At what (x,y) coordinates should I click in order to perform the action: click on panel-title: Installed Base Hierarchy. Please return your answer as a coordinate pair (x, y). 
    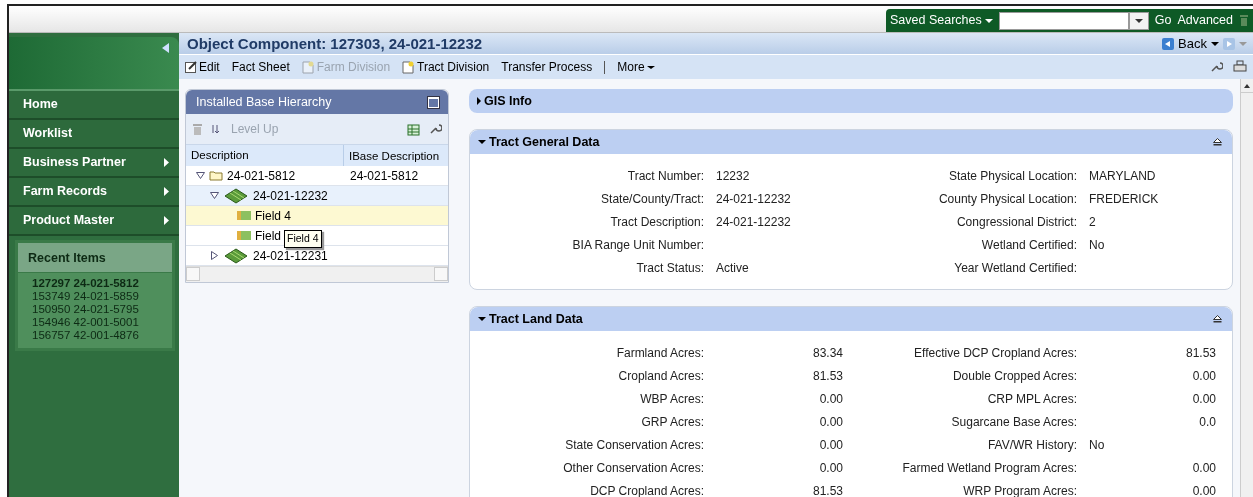
    Looking at the image, I should click on (264, 102).